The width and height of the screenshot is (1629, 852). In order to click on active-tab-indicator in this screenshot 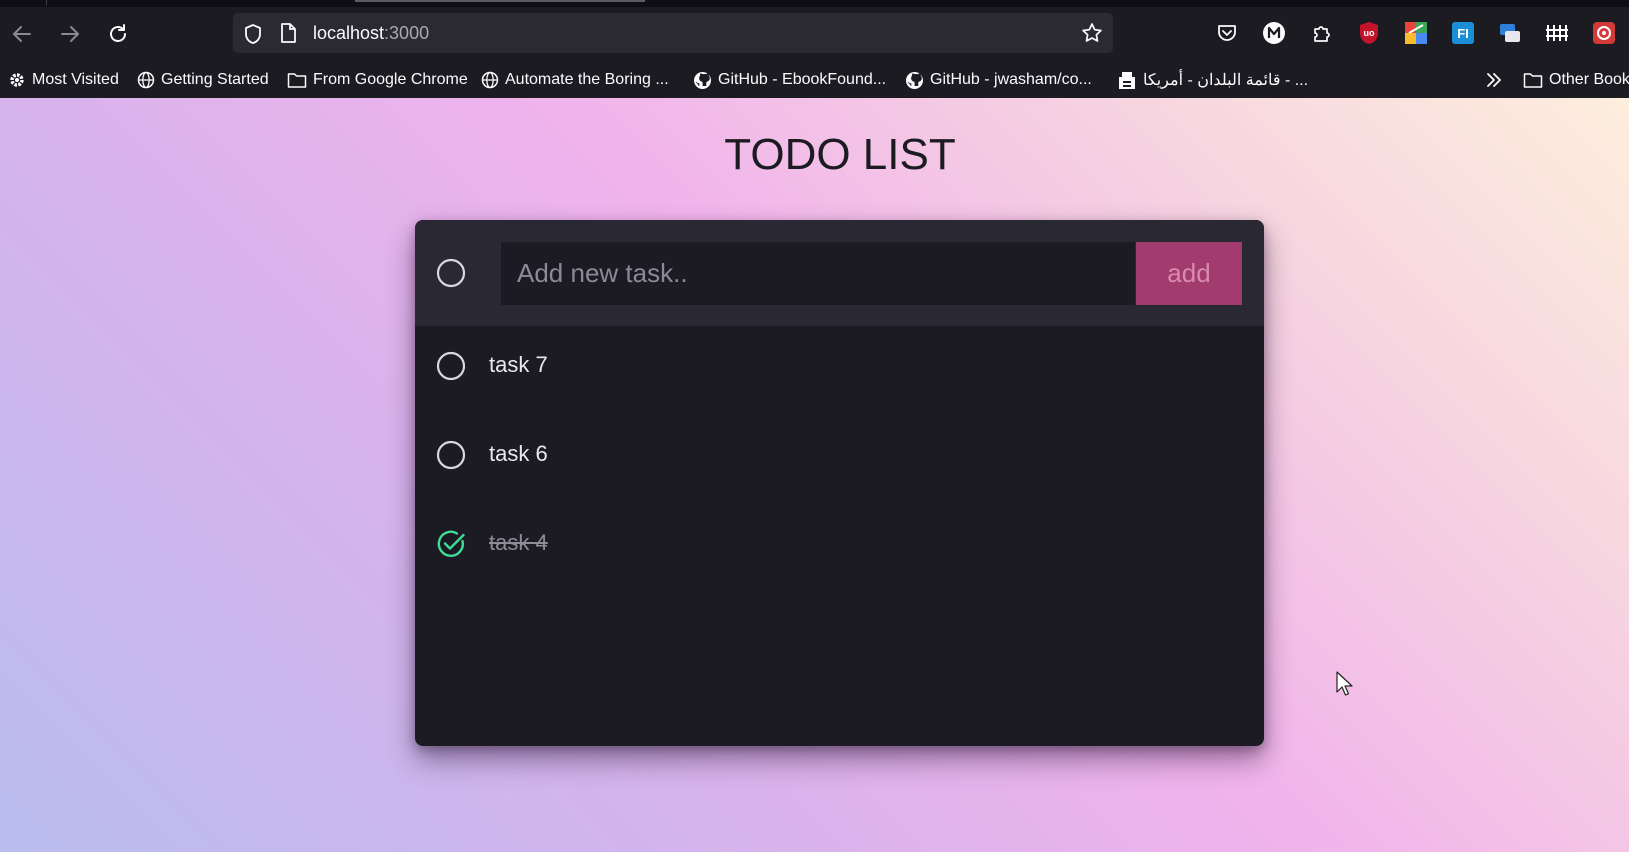, I will do `click(500, 1)`.